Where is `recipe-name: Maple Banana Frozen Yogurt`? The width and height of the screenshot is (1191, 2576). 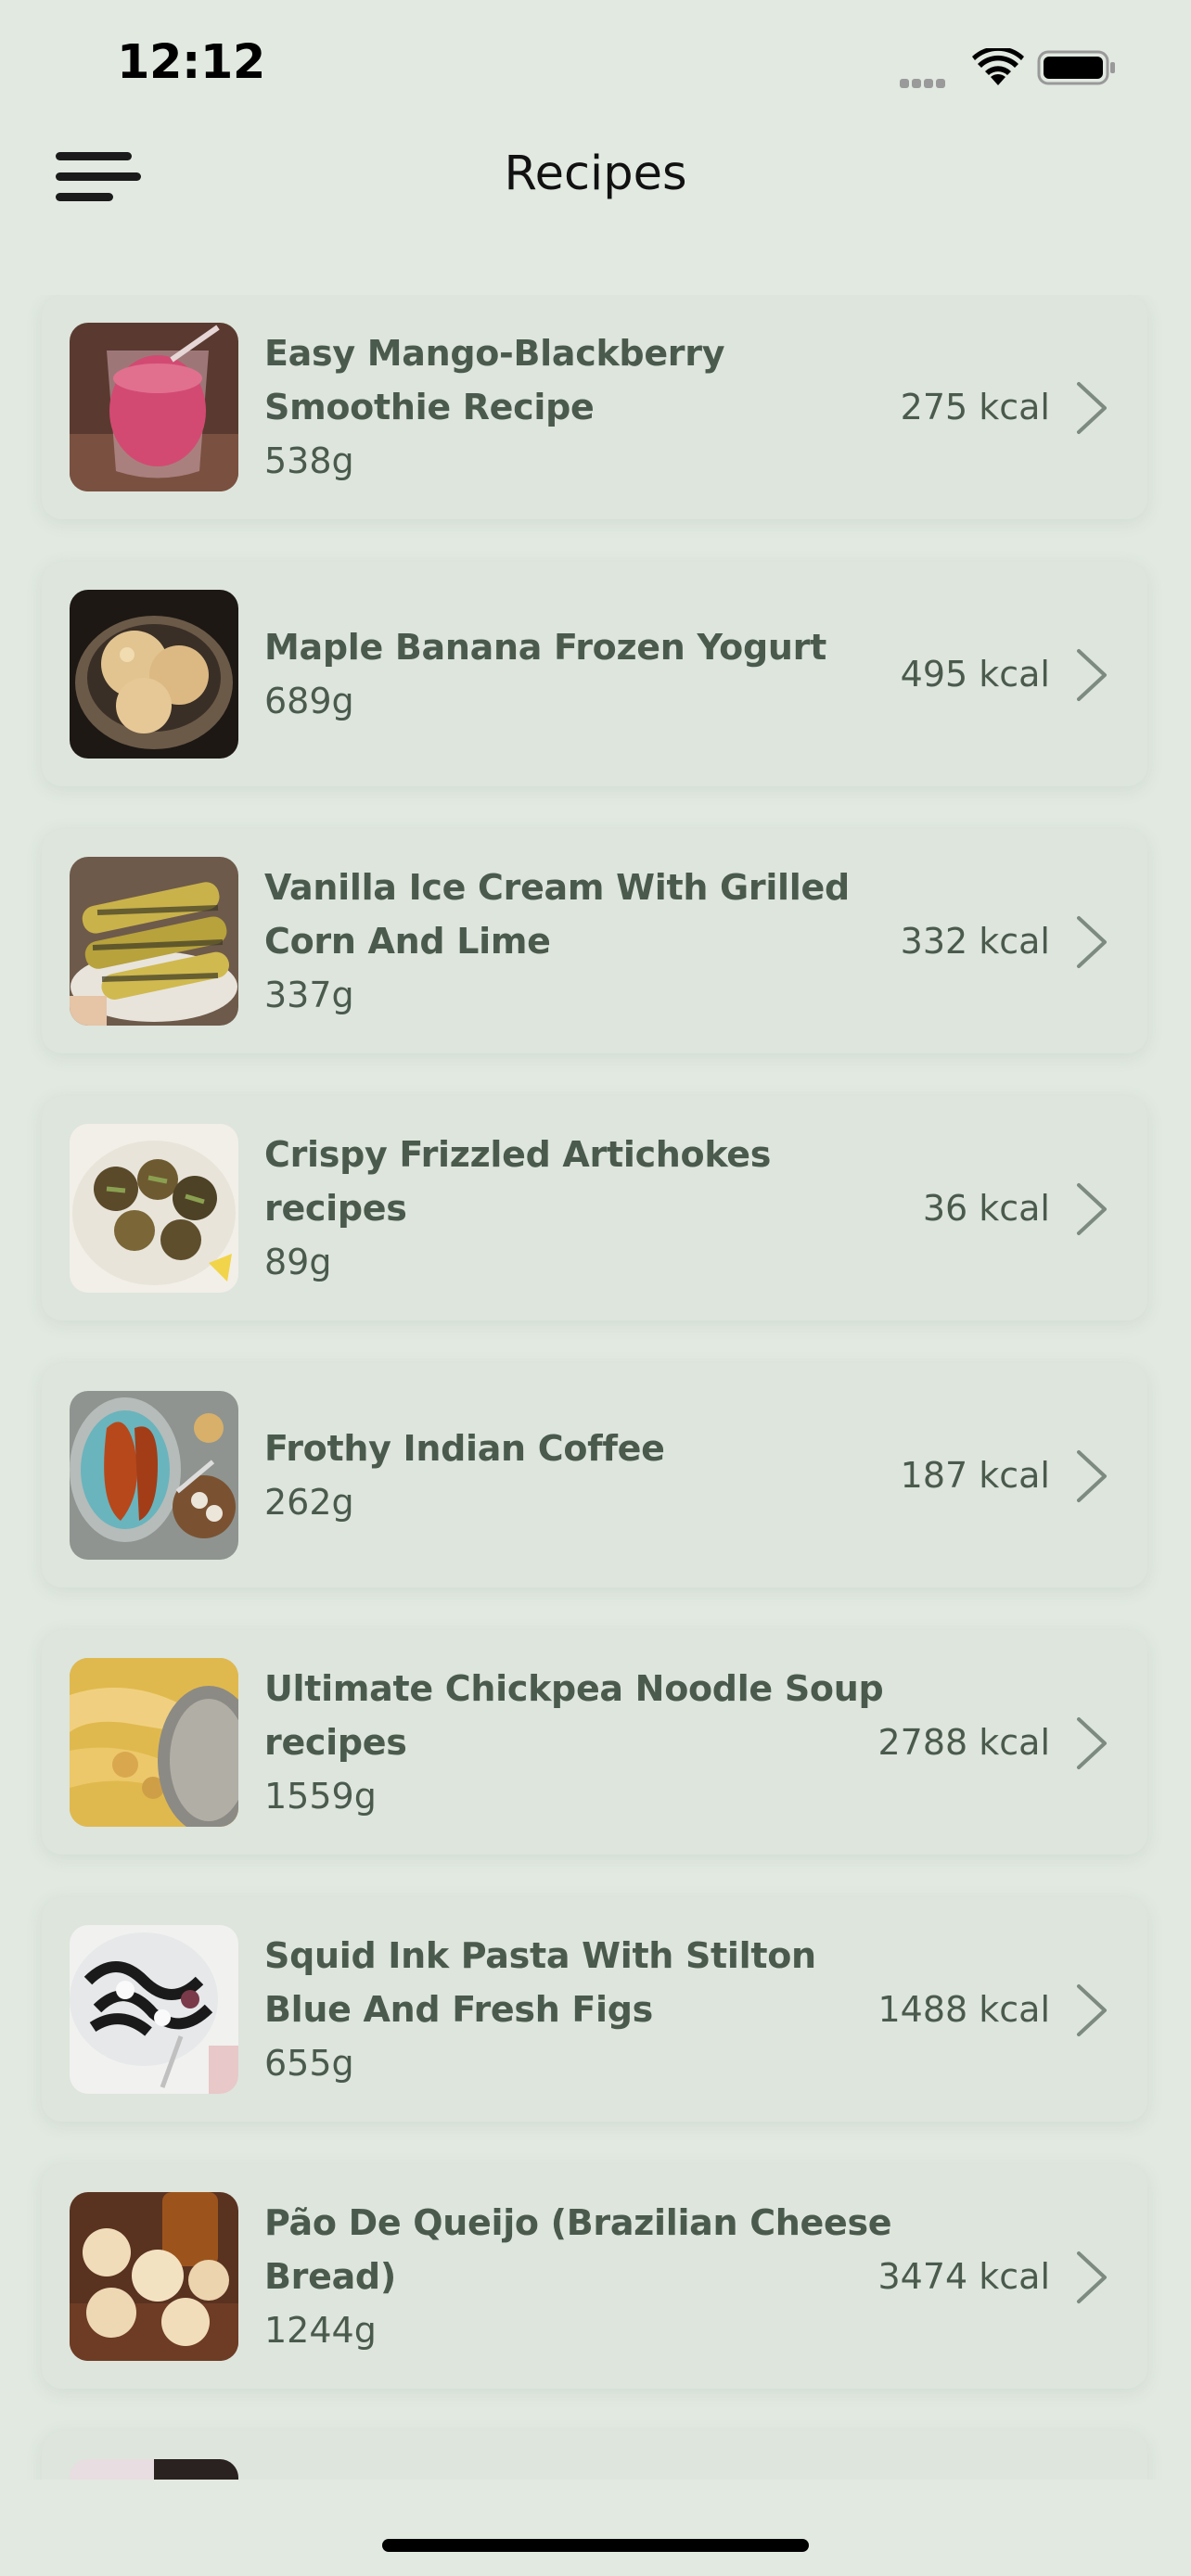
recipe-name: Maple Banana Frozen Yogurt is located at coordinates (545, 647).